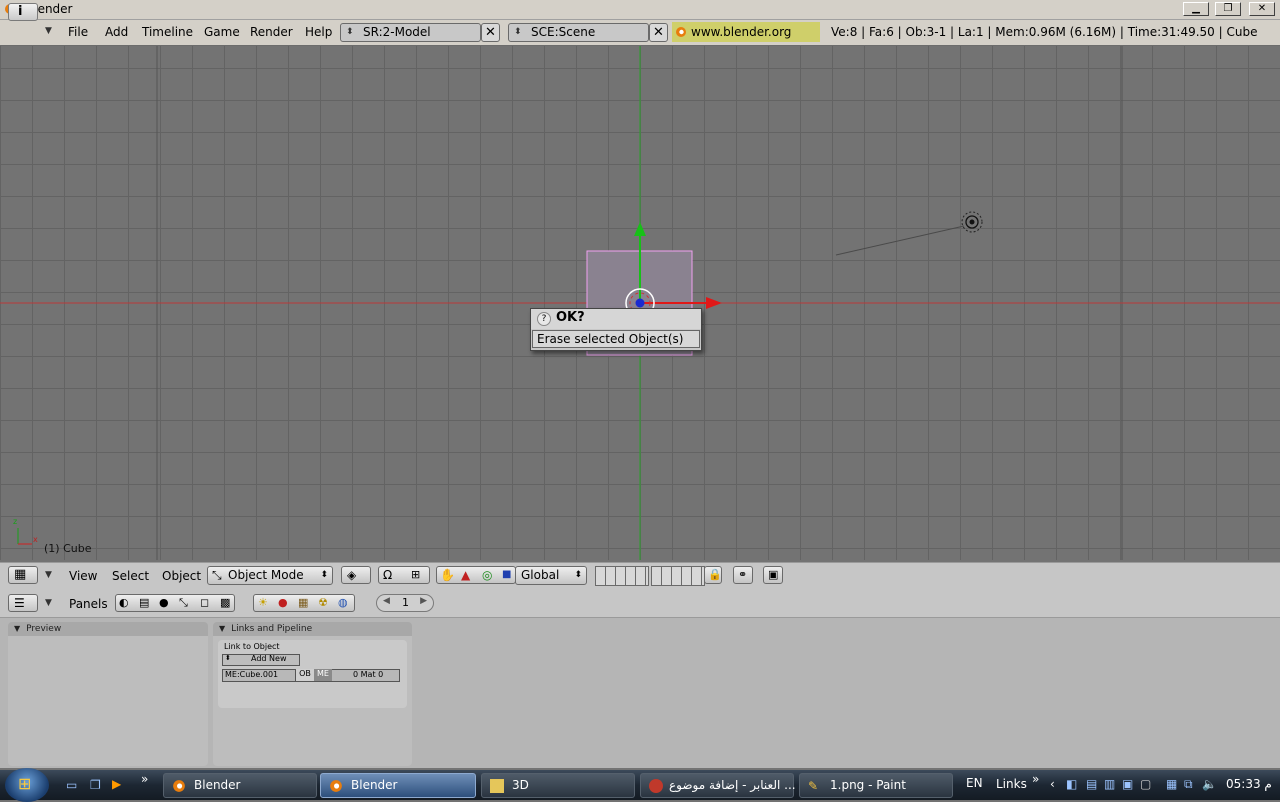  Describe the element at coordinates (570, 317) in the screenshot. I see `dialog-title: OK?` at that location.